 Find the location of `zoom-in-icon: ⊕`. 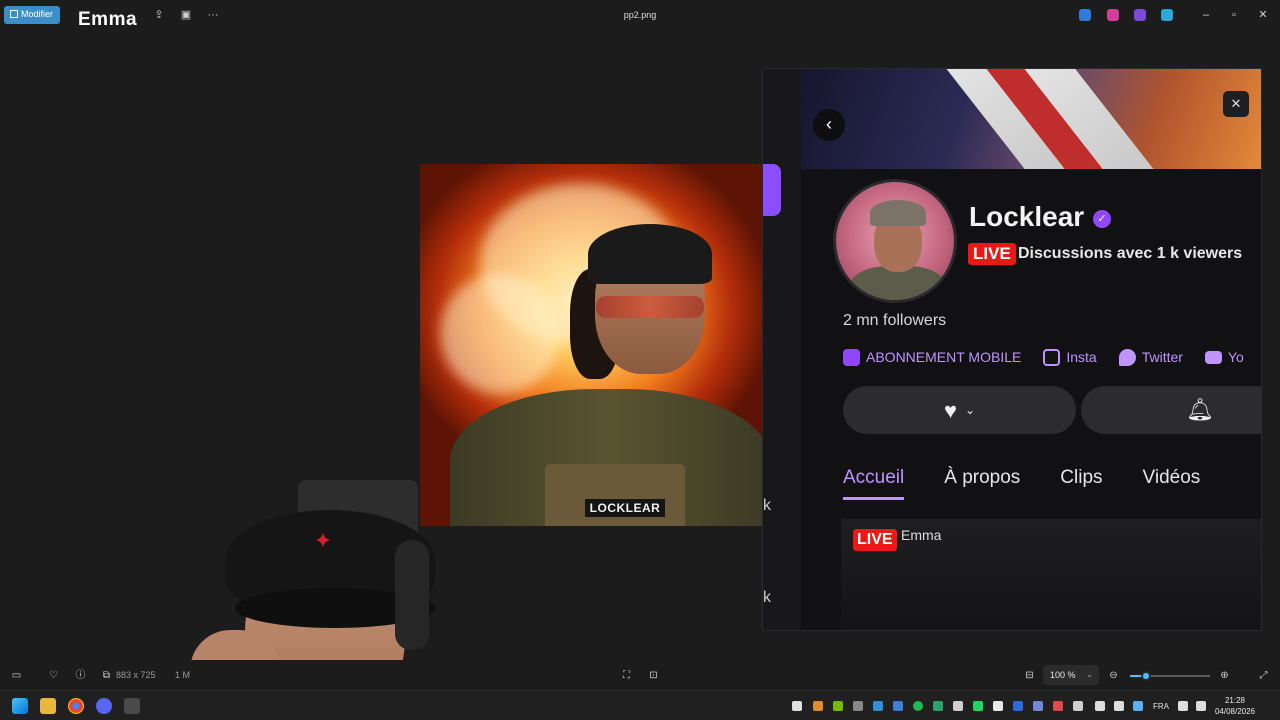

zoom-in-icon: ⊕ is located at coordinates (1224, 675).